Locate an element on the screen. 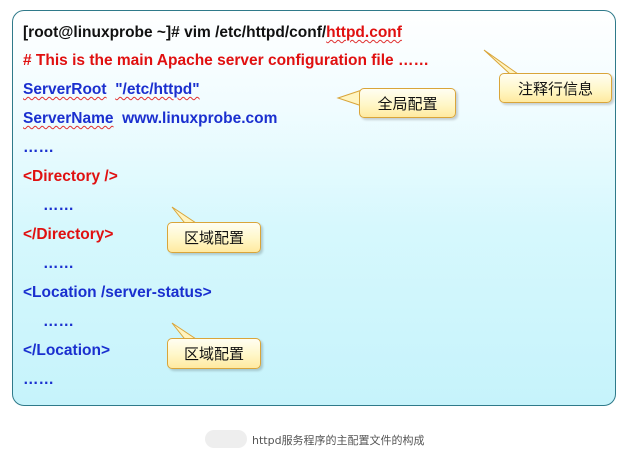 The height and width of the screenshot is (453, 624). callout-comment-label: 注释行信息 is located at coordinates (555, 88).